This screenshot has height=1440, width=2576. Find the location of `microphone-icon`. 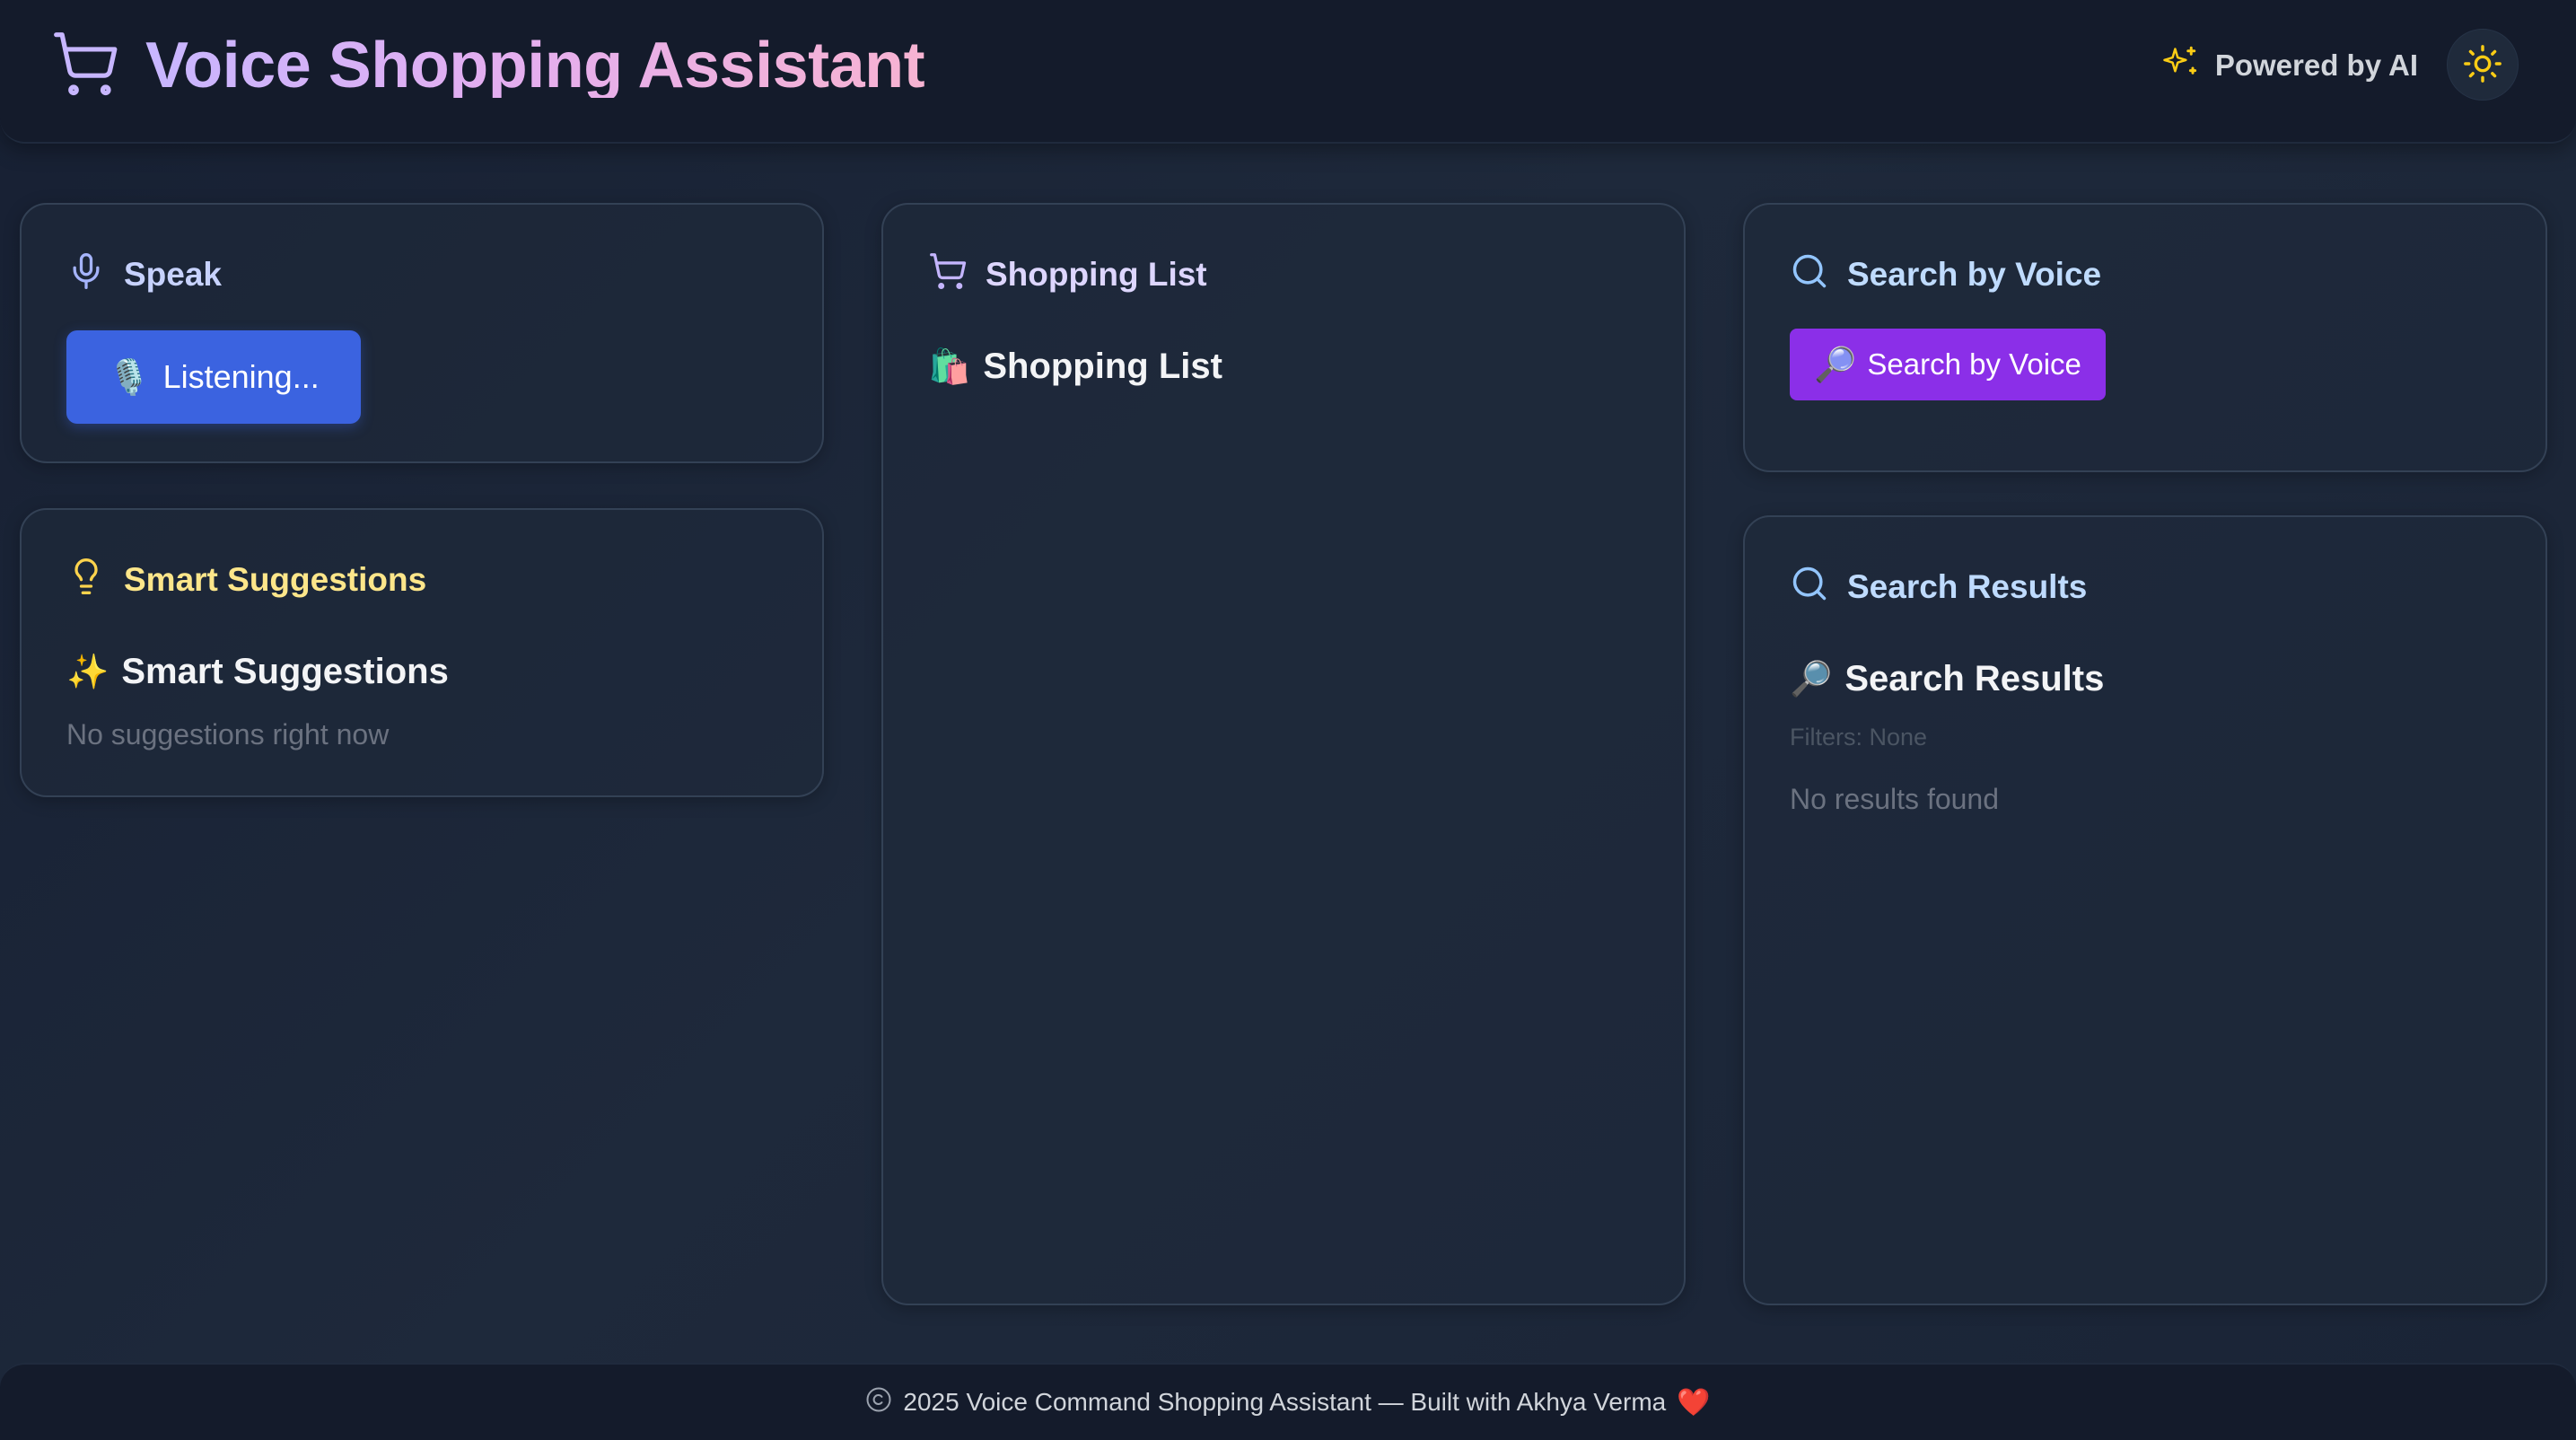

microphone-icon is located at coordinates (86, 273).